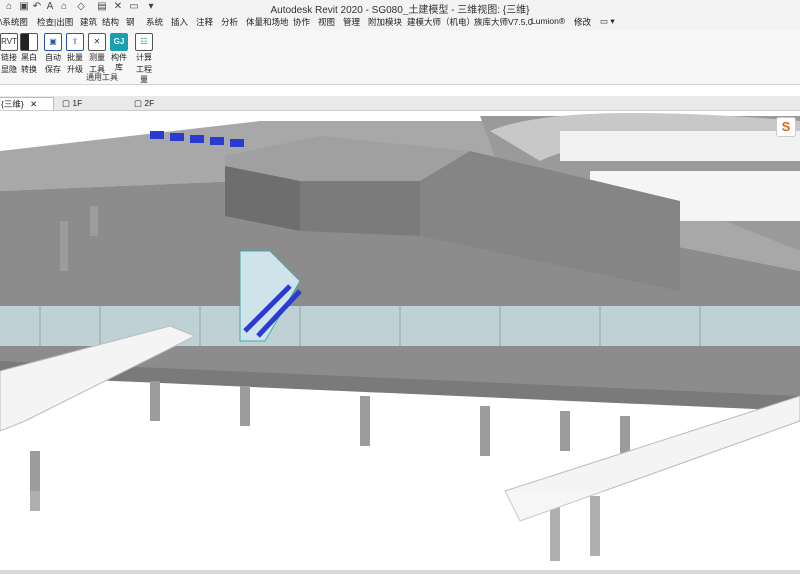  I want to click on menu-item-check-output: 检查|出图, so click(55, 22).